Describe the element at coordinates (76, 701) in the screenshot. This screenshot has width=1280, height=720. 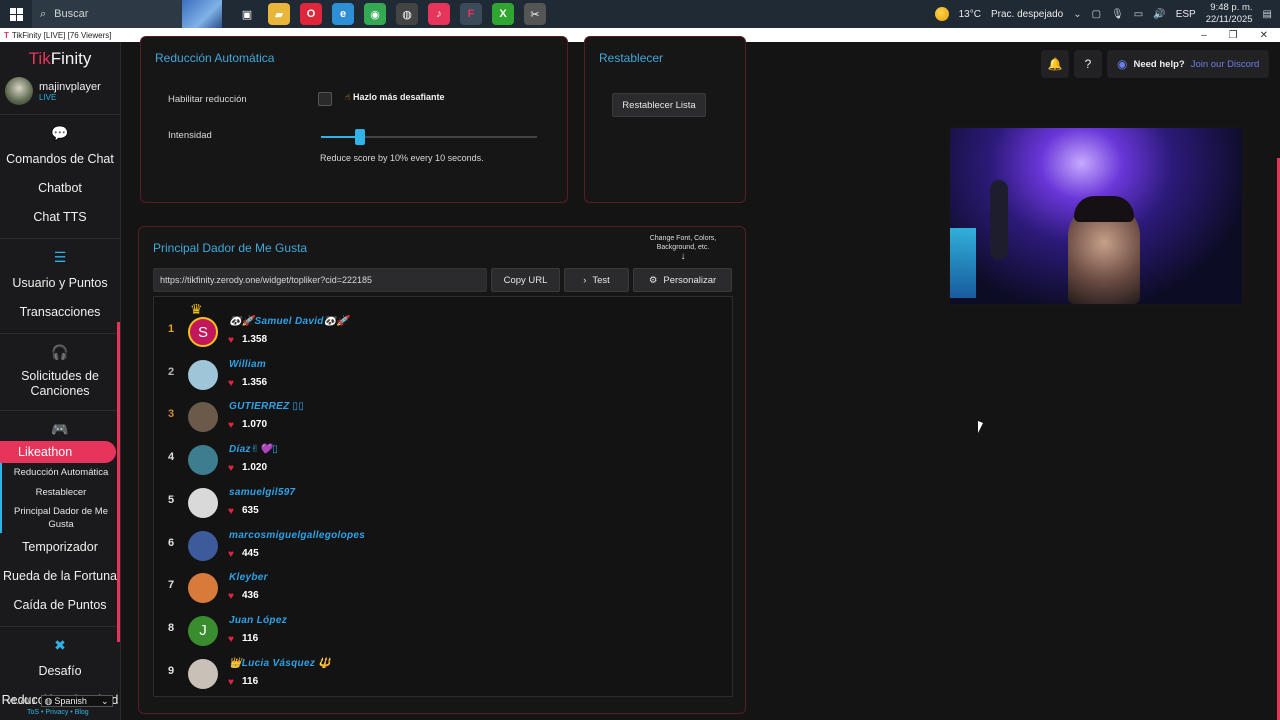
I see `language-select: ◍ Spanish ⌄` at that location.